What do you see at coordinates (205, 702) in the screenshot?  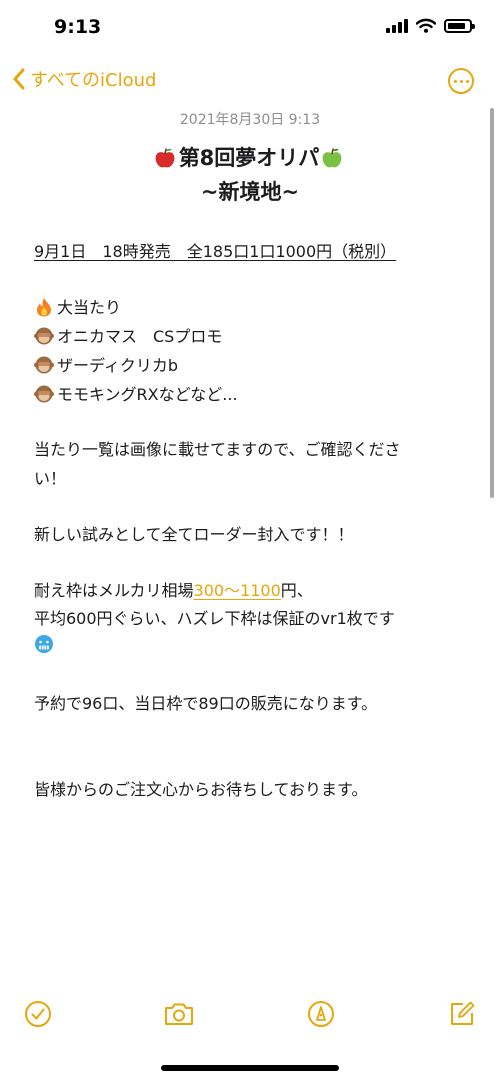 I see `reservation-line: 予約で96口、当日枠で89口の販売になります。` at bounding box center [205, 702].